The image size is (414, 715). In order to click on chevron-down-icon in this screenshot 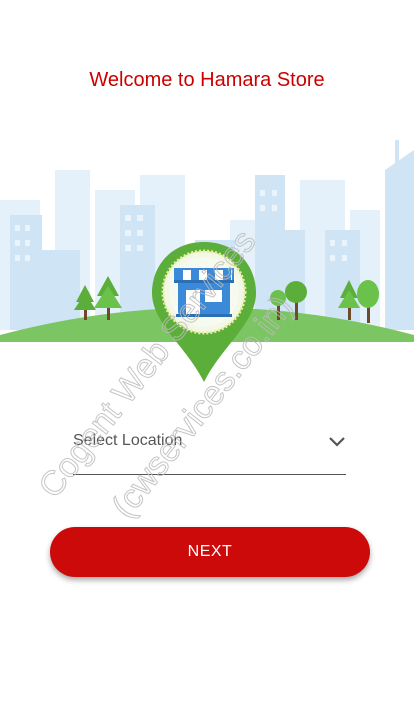, I will do `click(337, 442)`.